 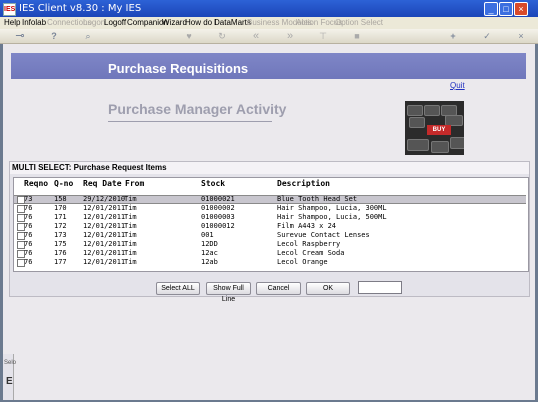 I want to click on table-row: 76 177 12/01/2011 Tim 12ab Lecol Orange, so click(x=270, y=262).